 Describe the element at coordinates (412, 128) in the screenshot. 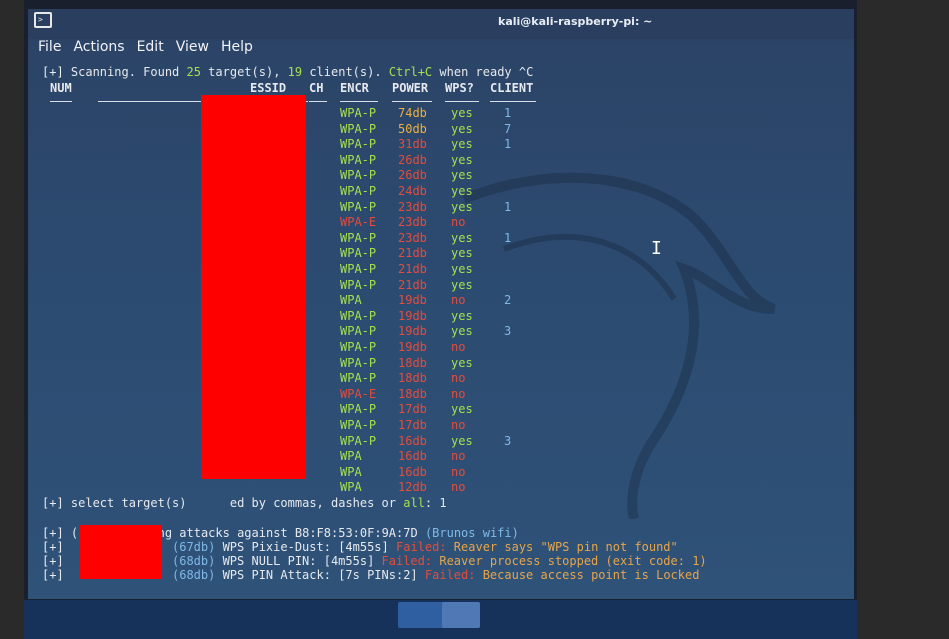

I see `cell-power: 50db` at that location.